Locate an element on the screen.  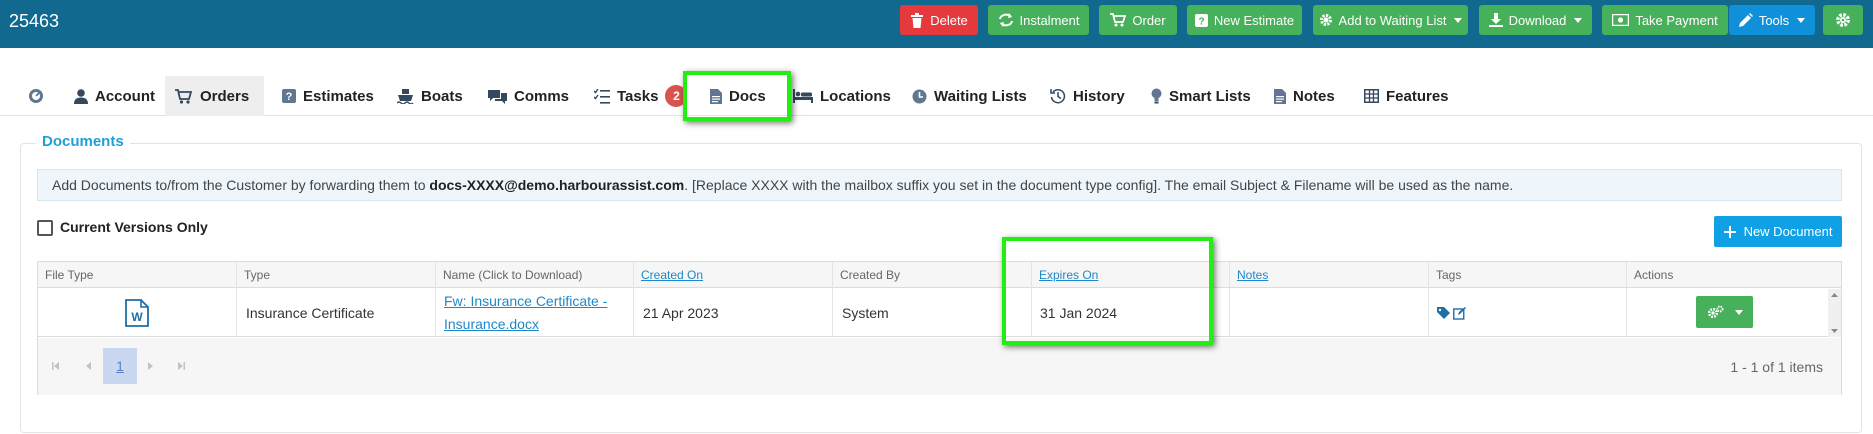
previous-page-button is located at coordinates (89, 366).